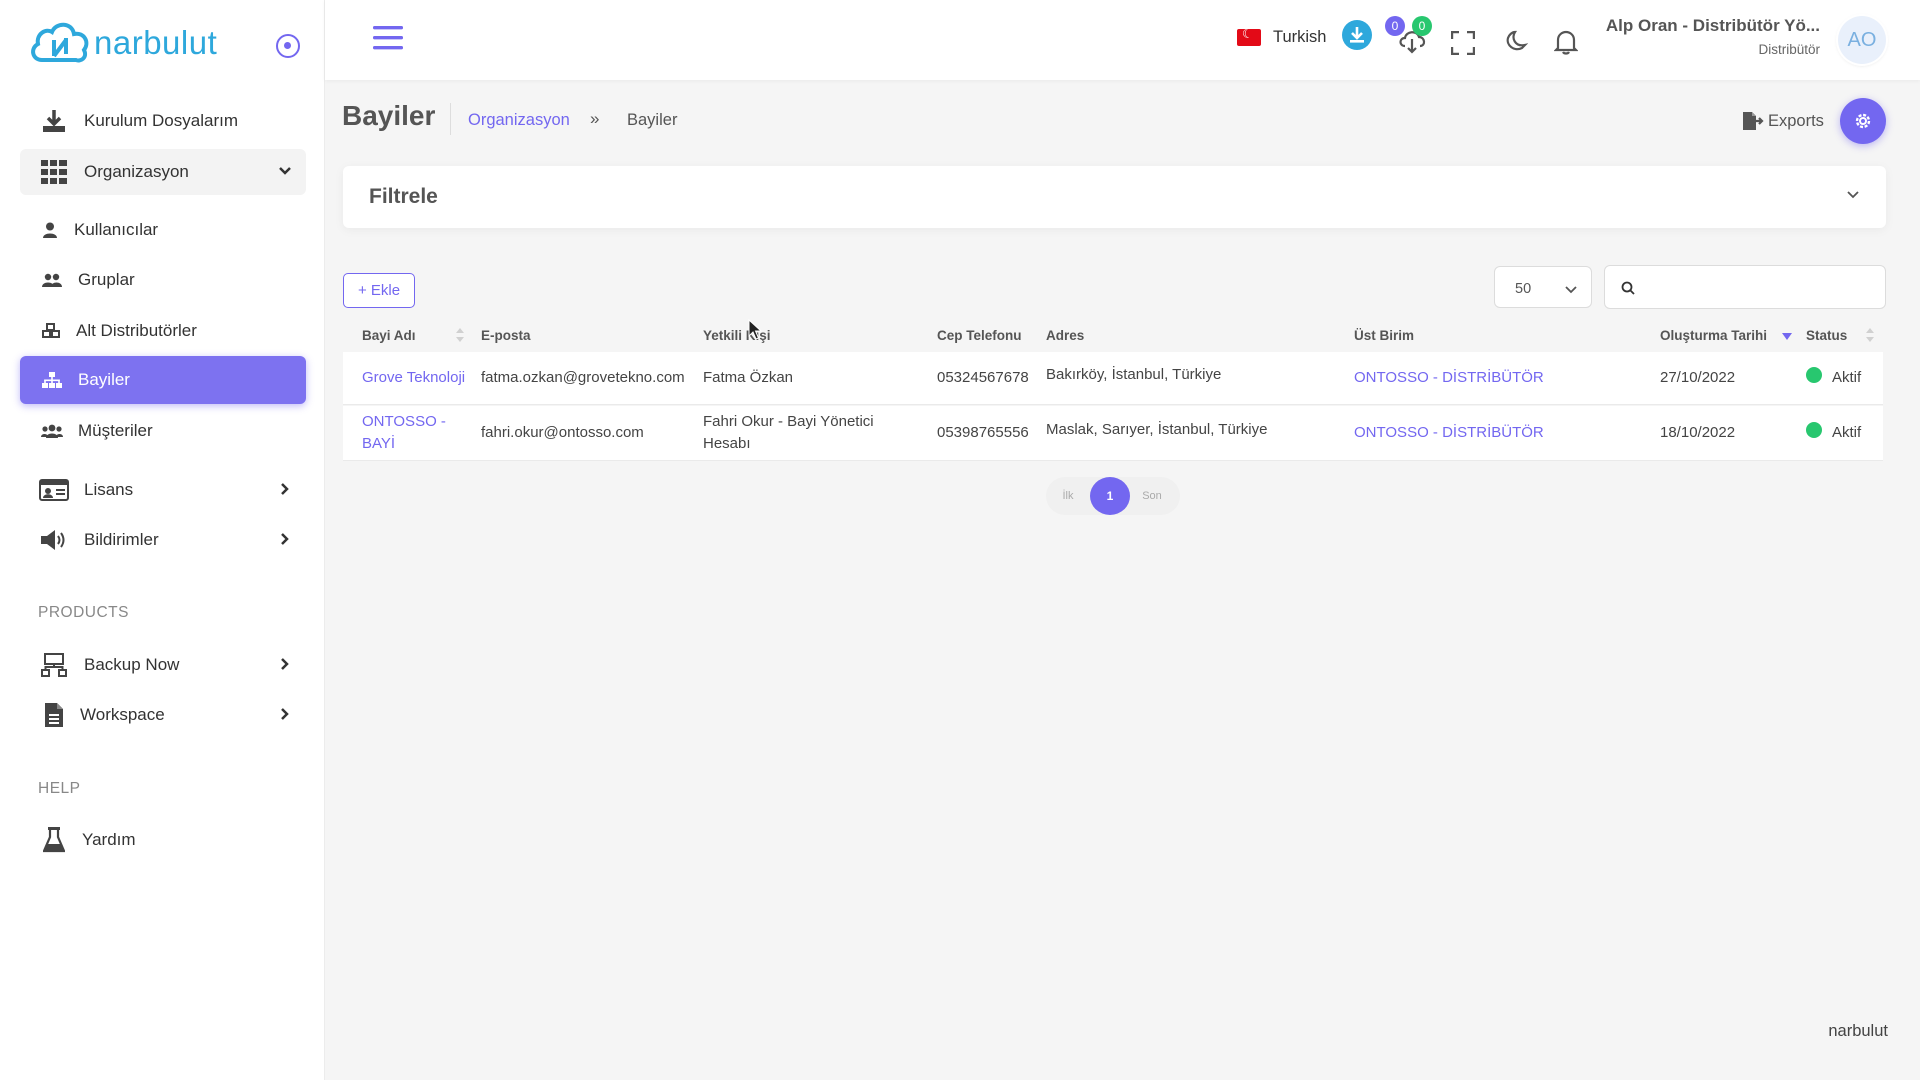 The height and width of the screenshot is (1080, 1920). Describe the element at coordinates (519, 120) in the screenshot. I see `breadcrumb-organization-link: Organizasyon` at that location.